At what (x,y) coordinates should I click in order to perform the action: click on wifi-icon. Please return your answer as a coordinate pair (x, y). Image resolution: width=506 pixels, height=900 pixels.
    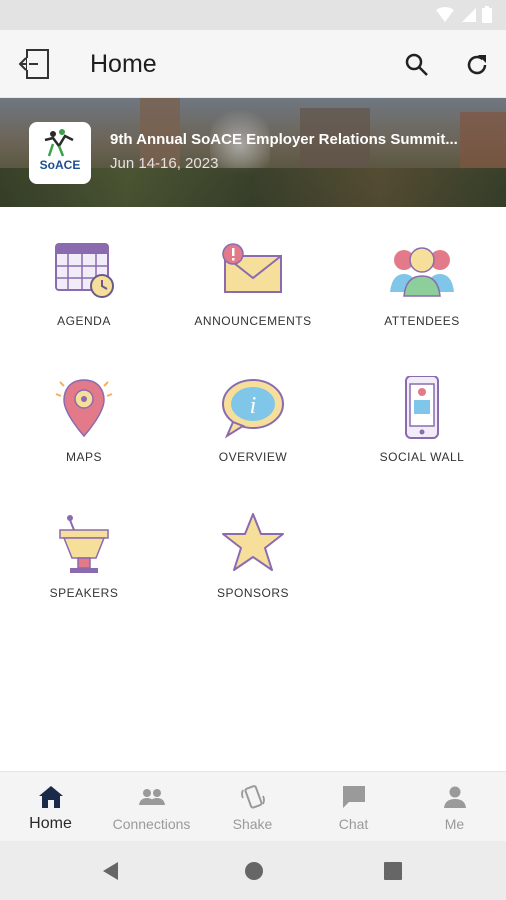
    Looking at the image, I should click on (445, 14).